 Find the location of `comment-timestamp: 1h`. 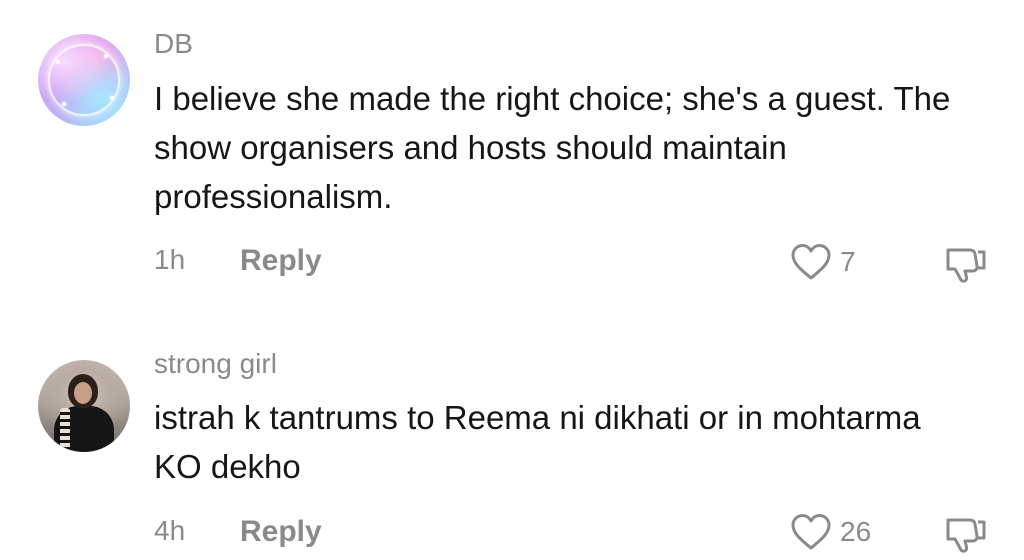

comment-timestamp: 1h is located at coordinates (170, 259).